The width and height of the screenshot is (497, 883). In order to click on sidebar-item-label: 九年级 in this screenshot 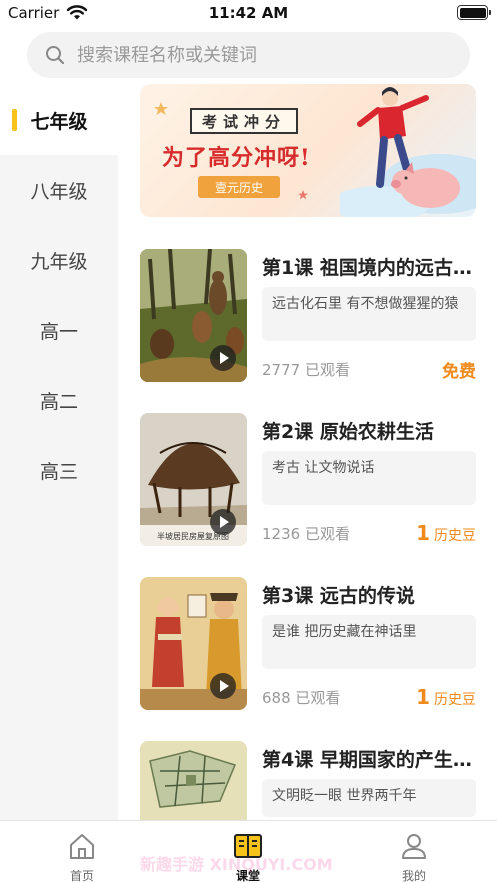, I will do `click(59, 261)`.